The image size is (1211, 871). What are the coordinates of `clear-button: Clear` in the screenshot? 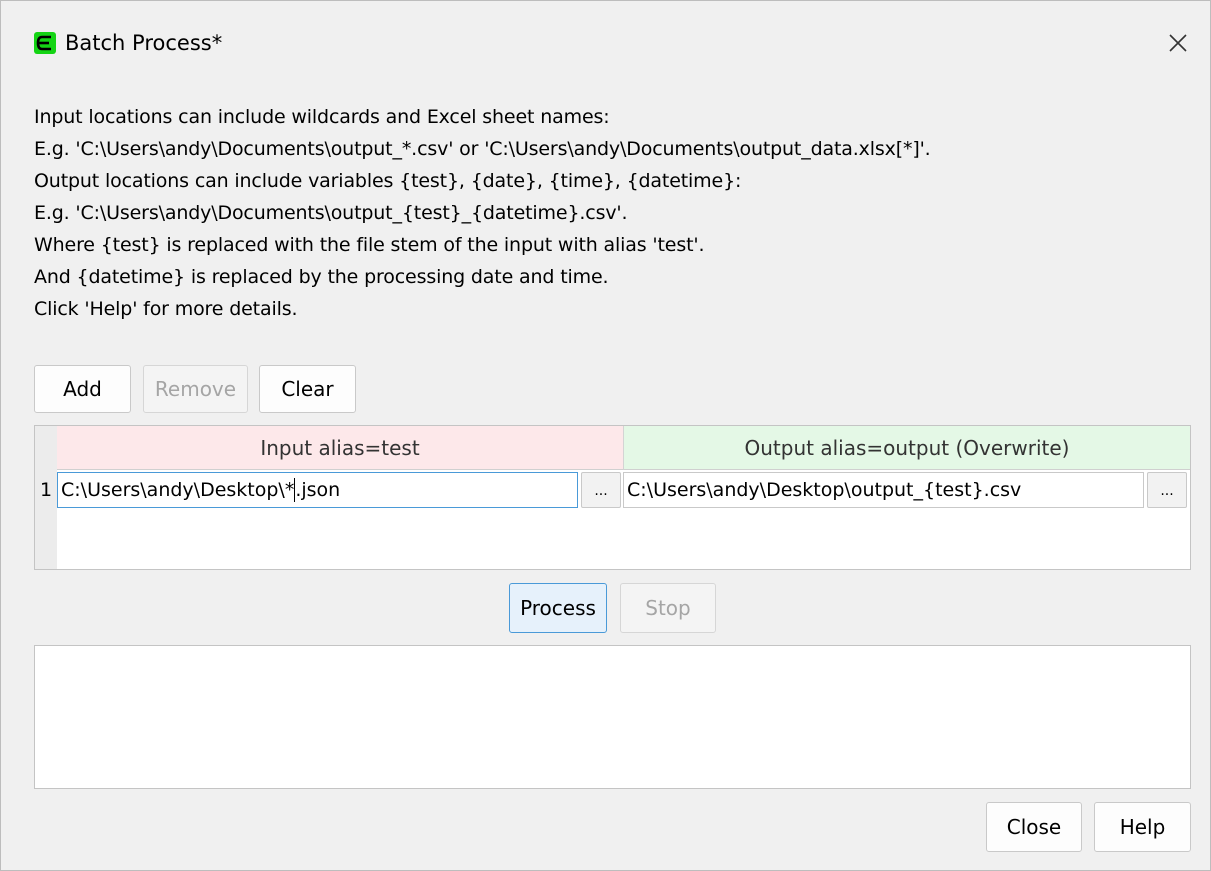 It's located at (307, 389).